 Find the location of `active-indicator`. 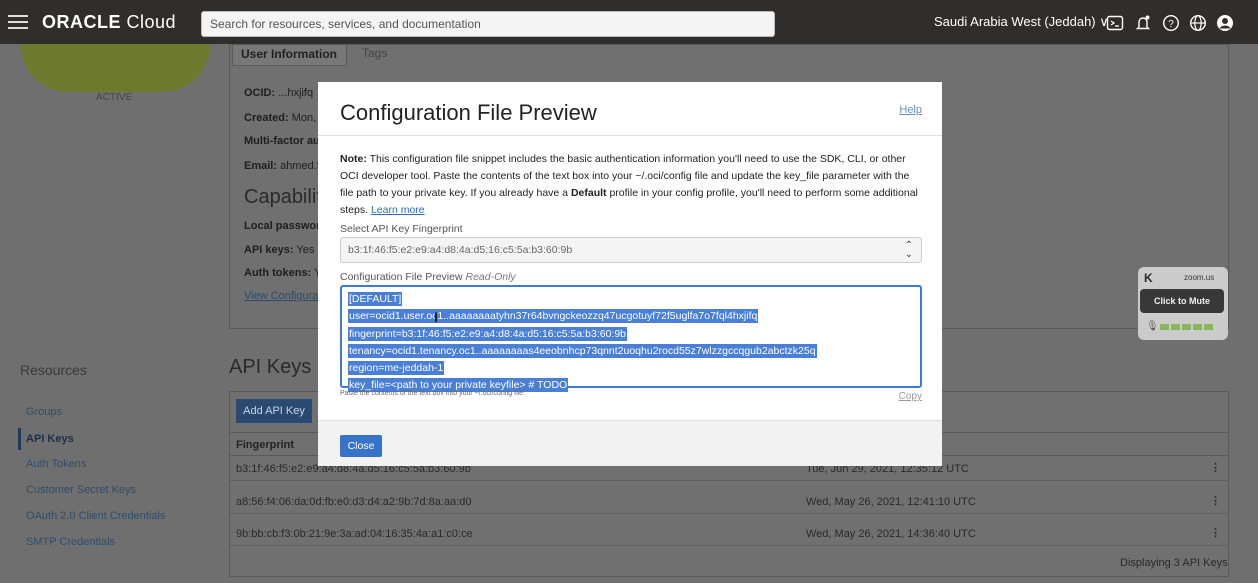

active-indicator is located at coordinates (19, 439).